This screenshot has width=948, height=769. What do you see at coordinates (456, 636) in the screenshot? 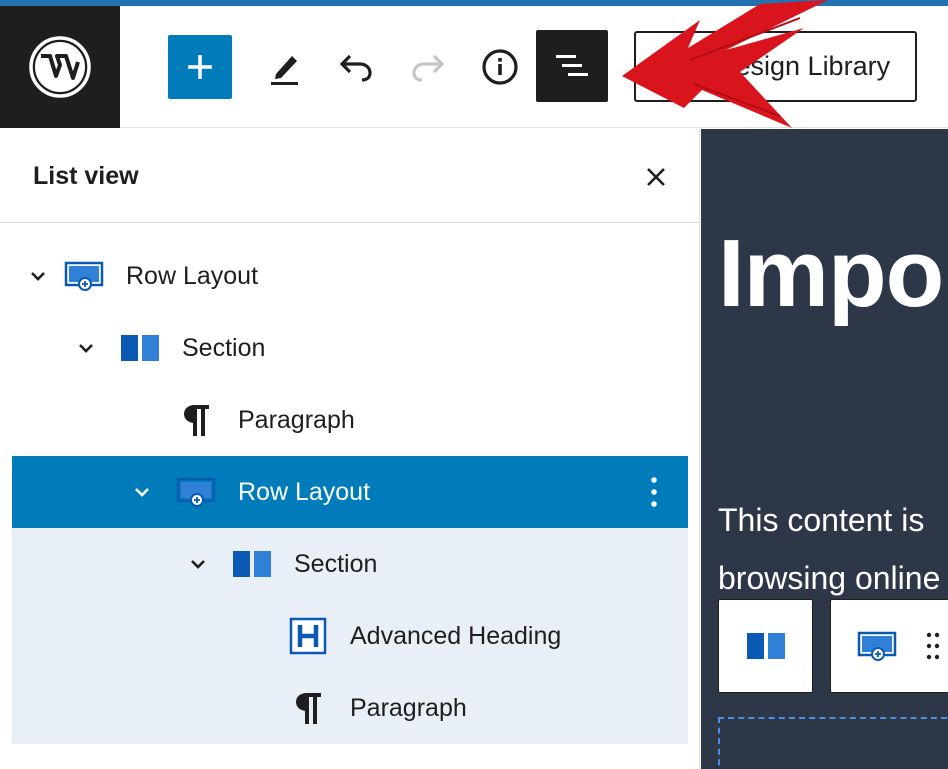
I see `list-item-label: Advanced Heading` at bounding box center [456, 636].